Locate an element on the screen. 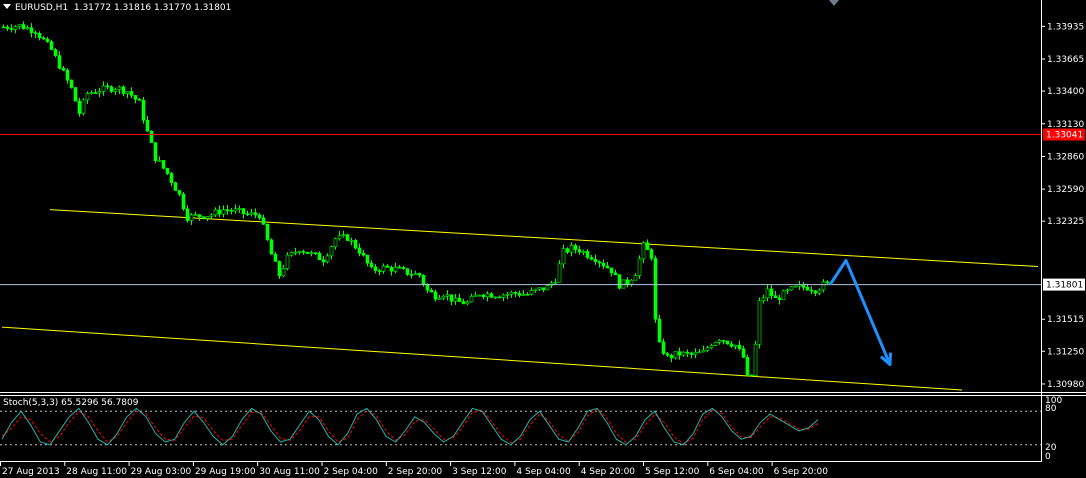  resistance-price-label: 1.33041 is located at coordinates (1064, 136).